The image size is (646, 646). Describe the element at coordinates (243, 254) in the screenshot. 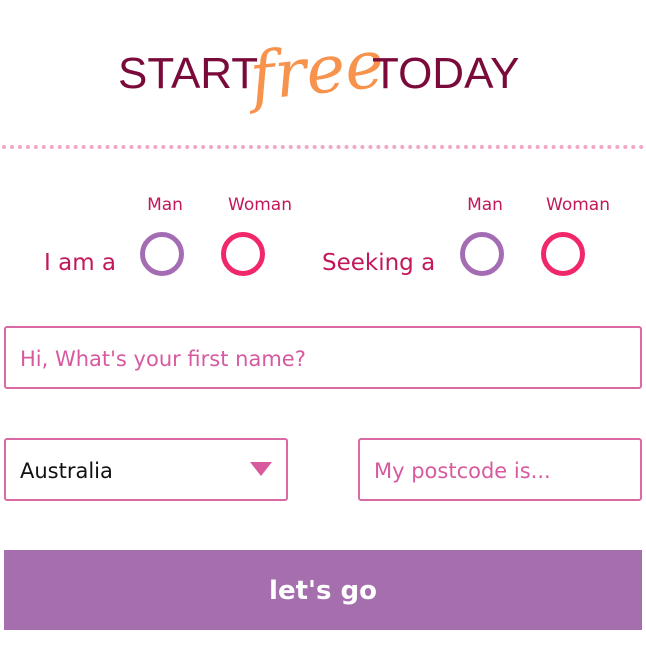

I see `i-am-woman-radio` at that location.